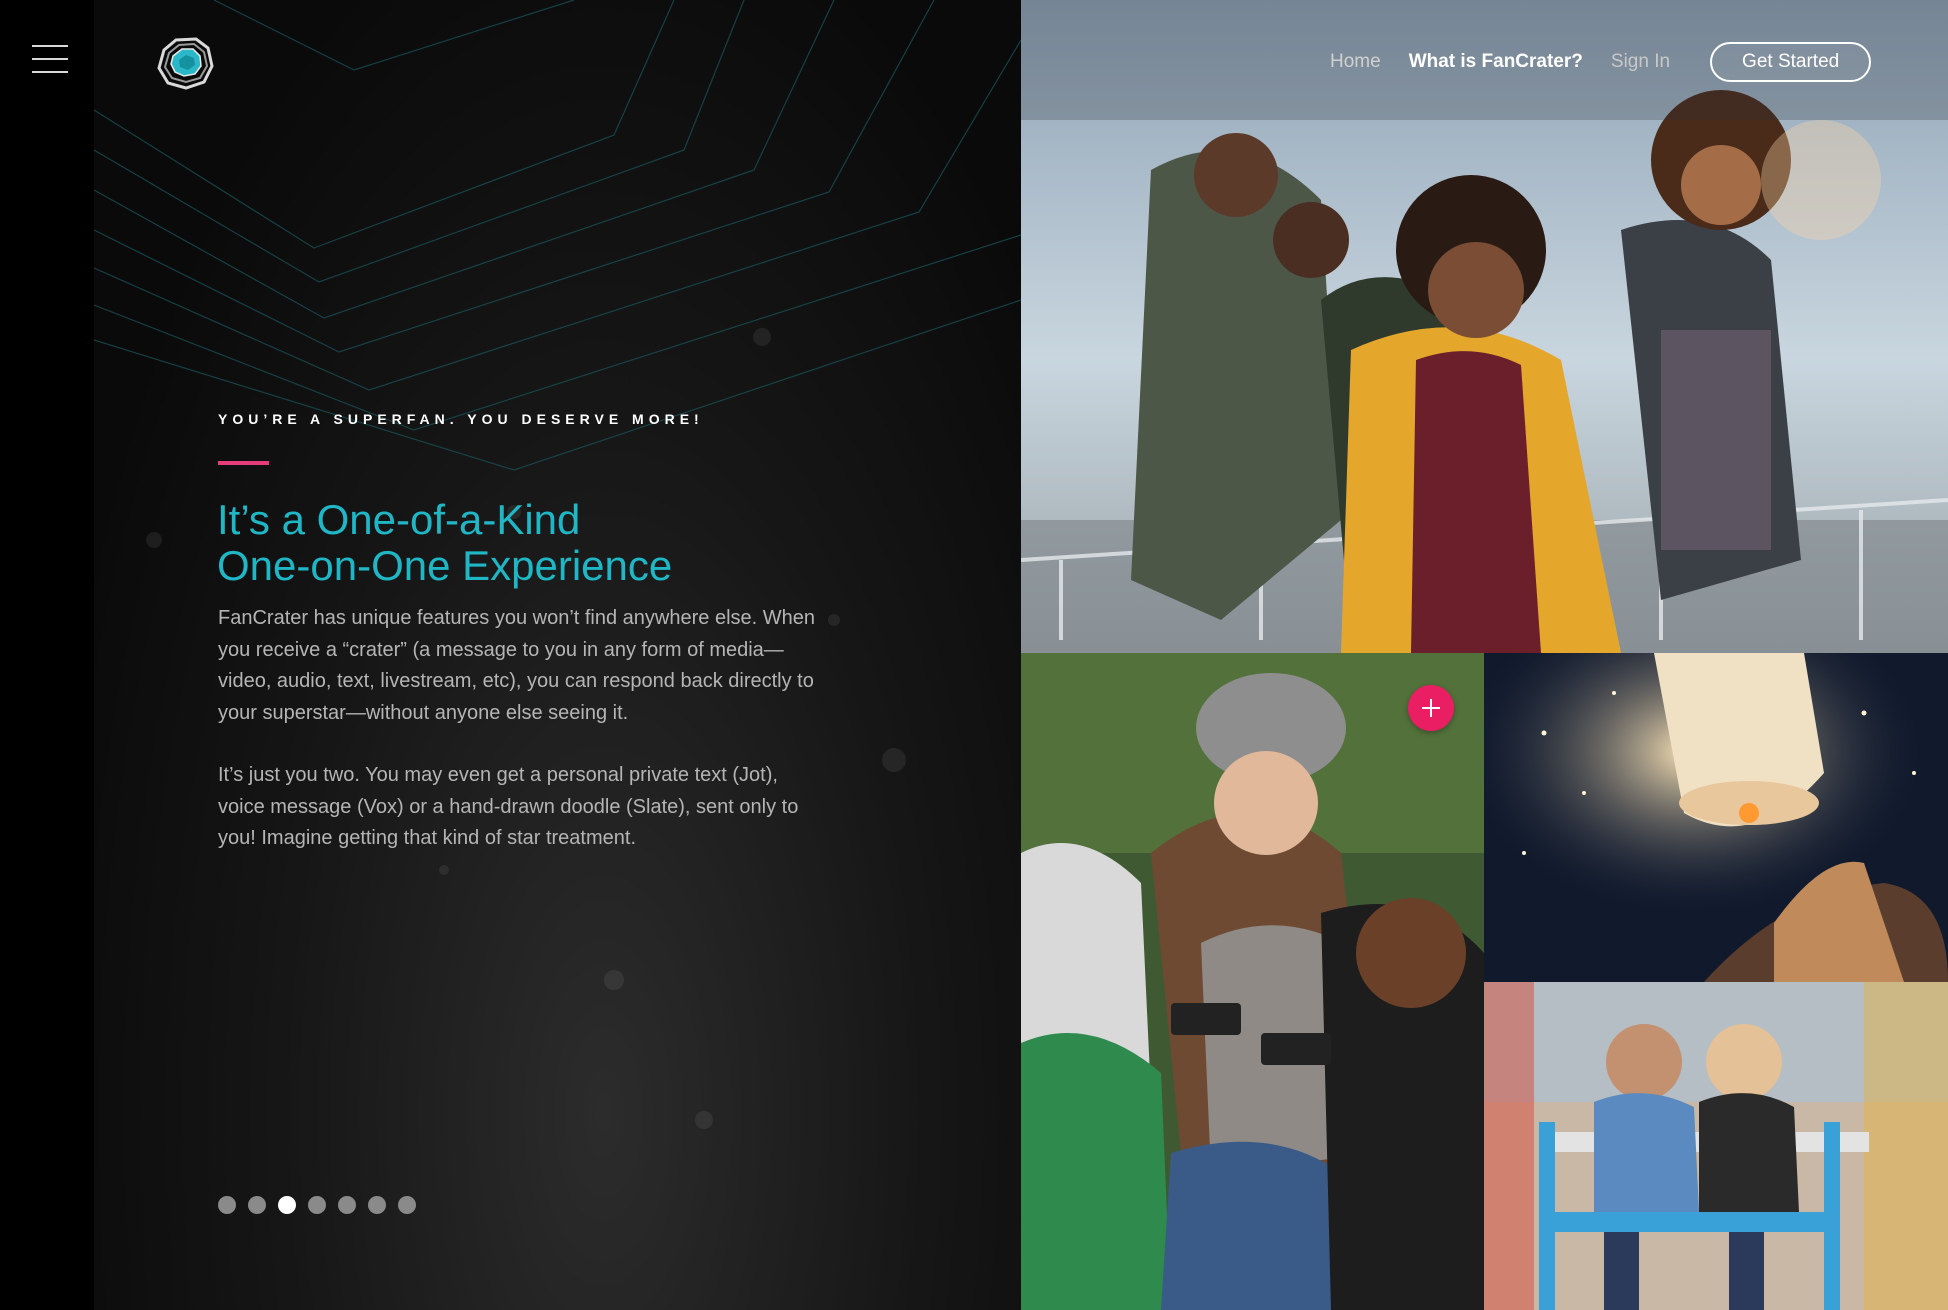 Image resolution: width=1948 pixels, height=1310 pixels. I want to click on plus-icon, so click(1431, 708).